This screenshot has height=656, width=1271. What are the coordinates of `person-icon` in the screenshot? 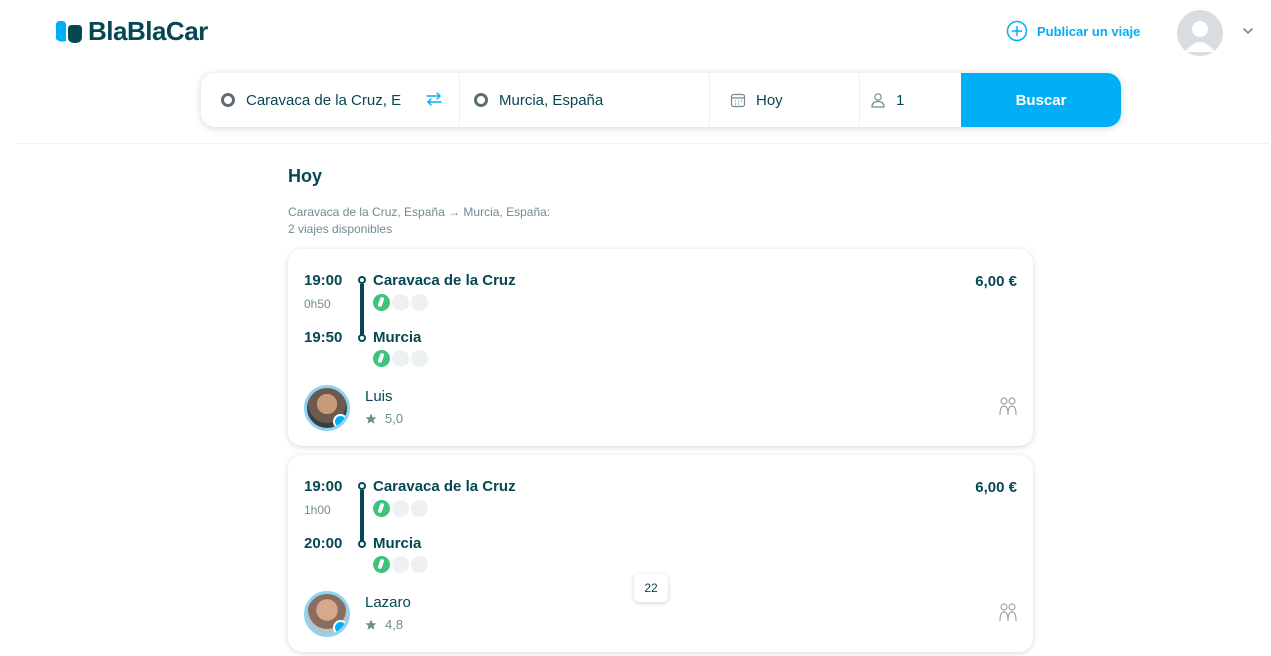 It's located at (878, 100).